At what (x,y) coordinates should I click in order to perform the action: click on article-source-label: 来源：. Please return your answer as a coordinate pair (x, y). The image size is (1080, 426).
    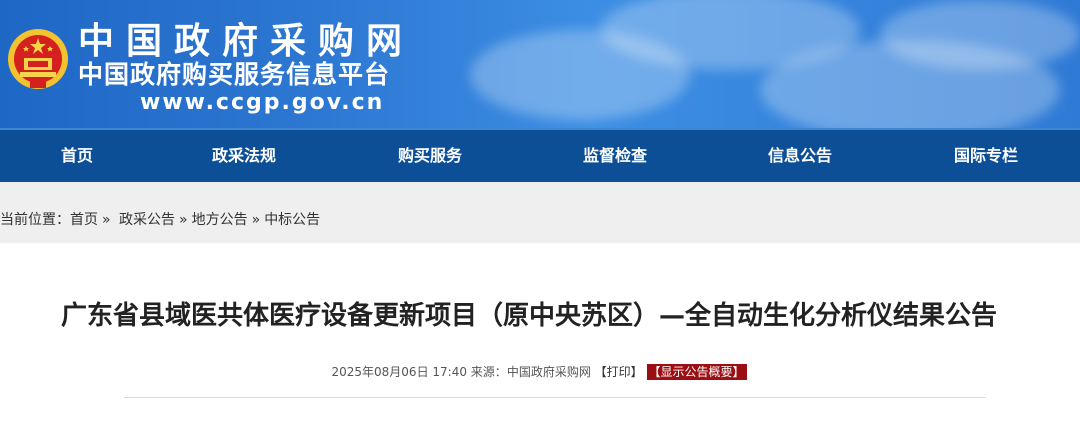
    Looking at the image, I should click on (488, 372).